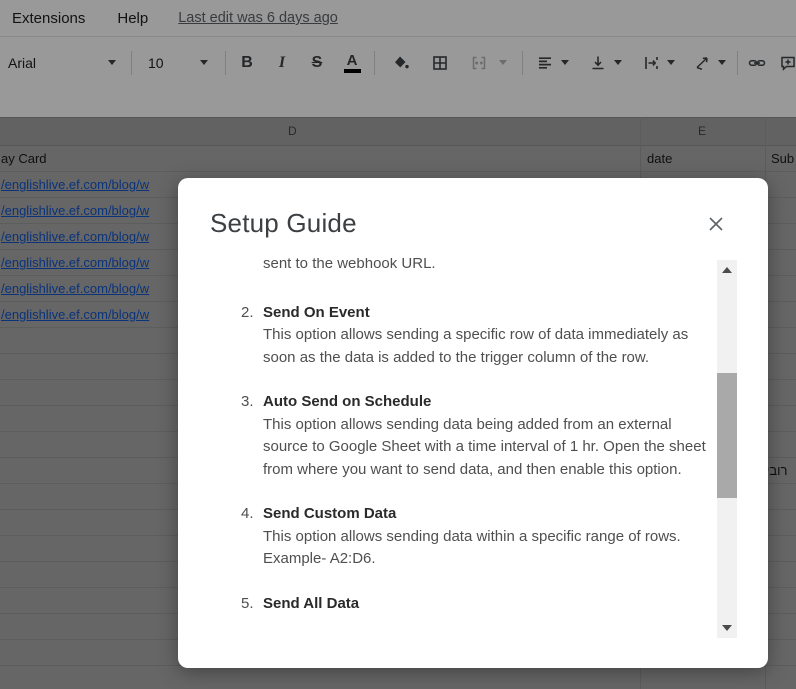  What do you see at coordinates (311, 603) in the screenshot?
I see `guide-item-title: Send All Data` at bounding box center [311, 603].